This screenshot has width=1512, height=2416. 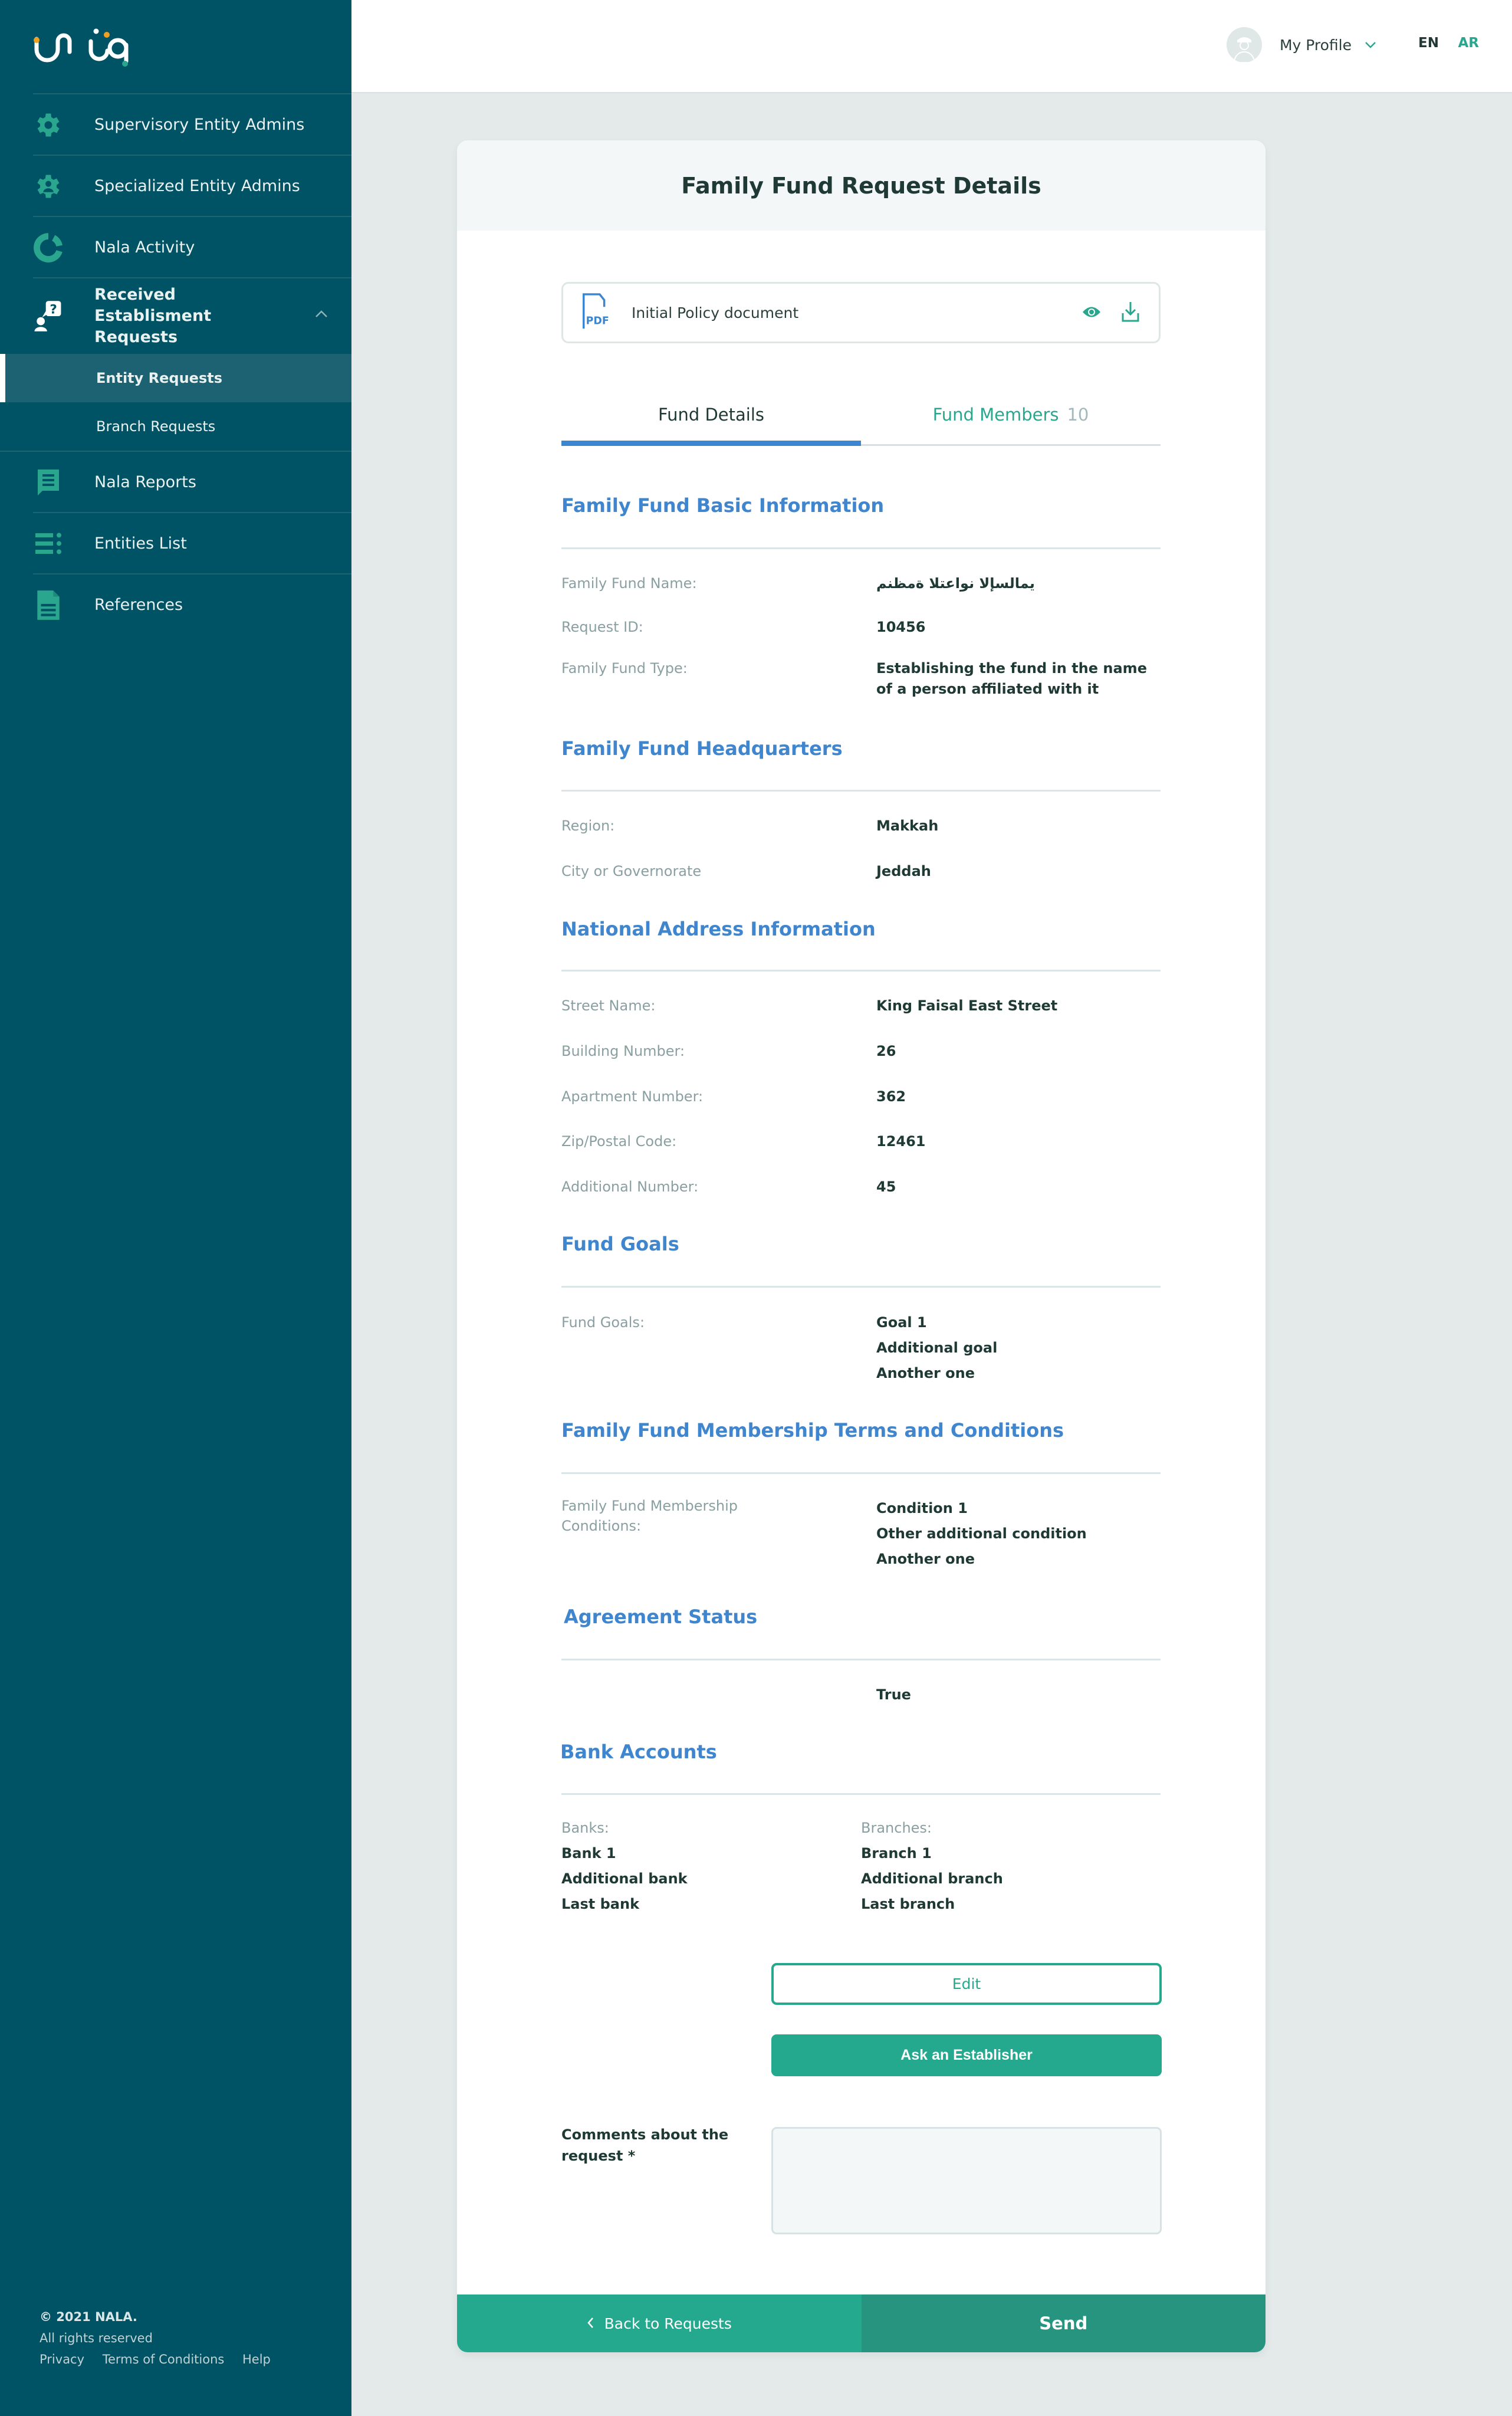 What do you see at coordinates (908, 1904) in the screenshot?
I see `list-item: Last branch` at bounding box center [908, 1904].